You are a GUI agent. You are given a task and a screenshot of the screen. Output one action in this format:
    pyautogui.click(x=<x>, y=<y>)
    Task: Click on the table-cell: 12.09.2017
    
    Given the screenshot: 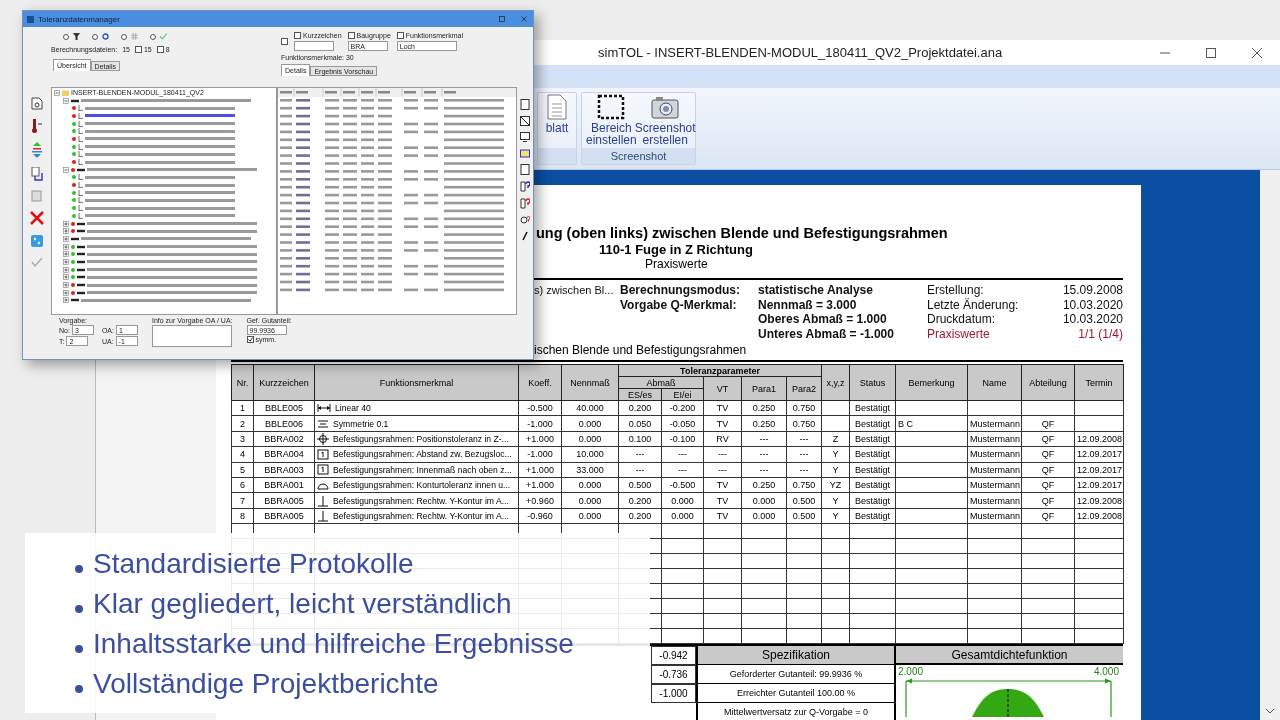 What is the action you would take?
    pyautogui.click(x=1099, y=470)
    